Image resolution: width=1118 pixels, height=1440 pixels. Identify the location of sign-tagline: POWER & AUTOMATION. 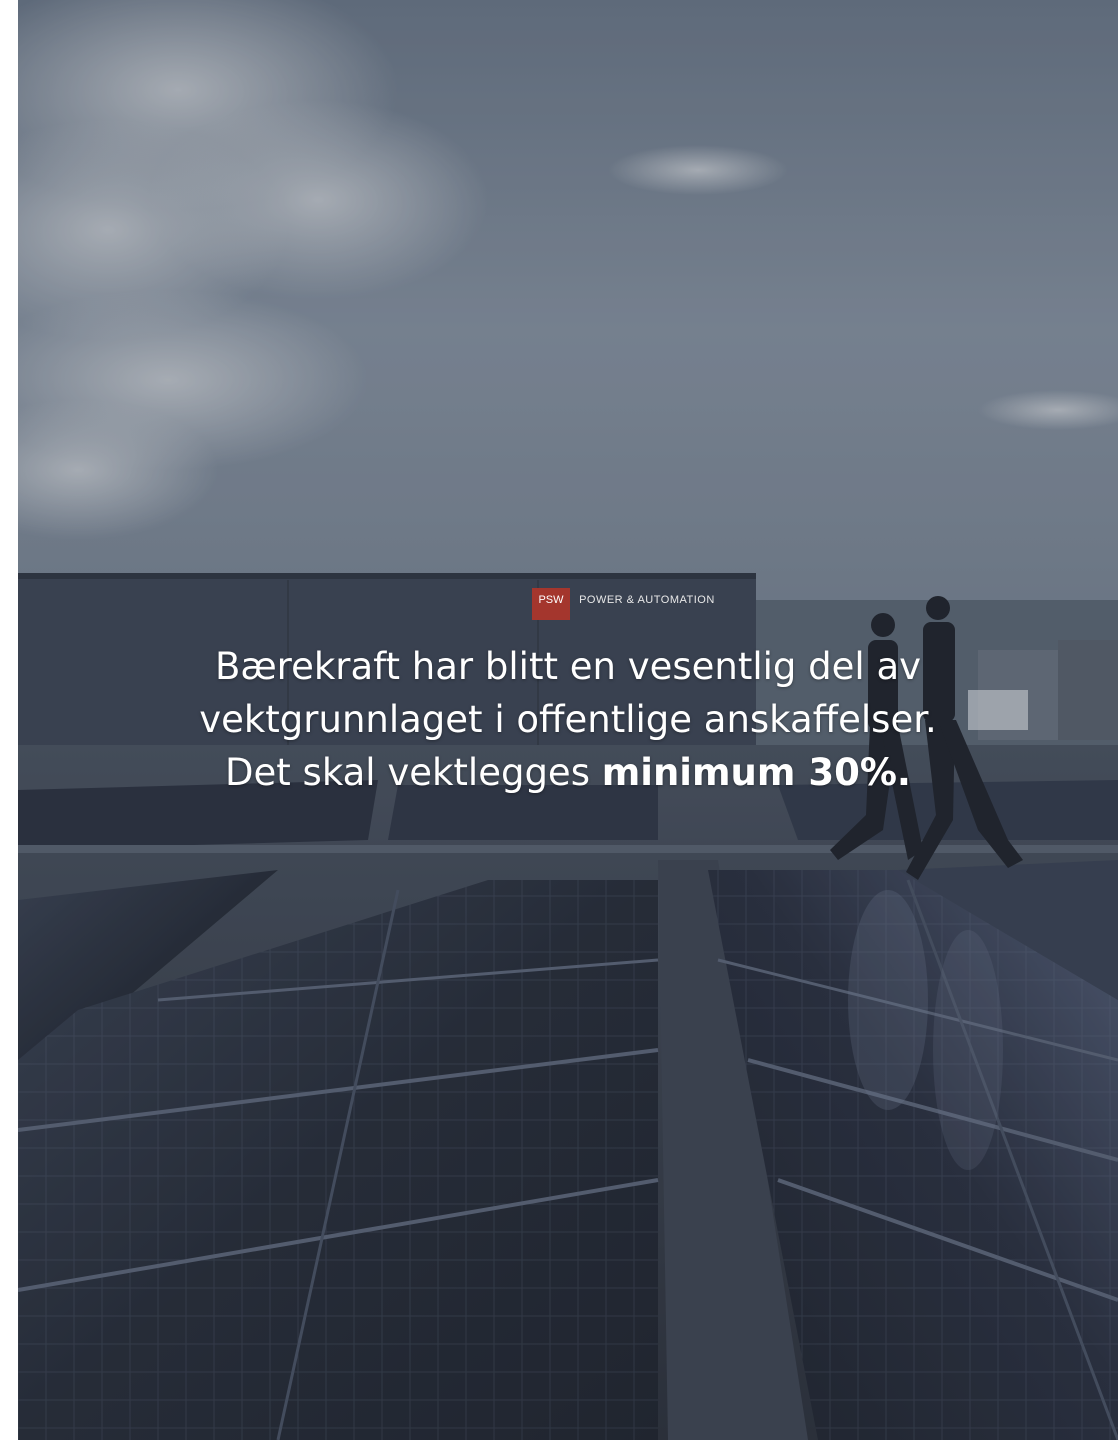
(647, 600).